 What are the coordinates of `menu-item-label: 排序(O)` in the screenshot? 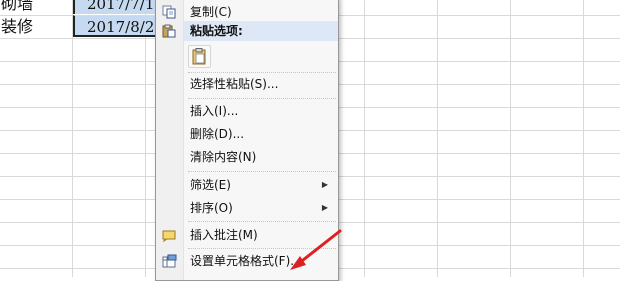 It's located at (211, 208).